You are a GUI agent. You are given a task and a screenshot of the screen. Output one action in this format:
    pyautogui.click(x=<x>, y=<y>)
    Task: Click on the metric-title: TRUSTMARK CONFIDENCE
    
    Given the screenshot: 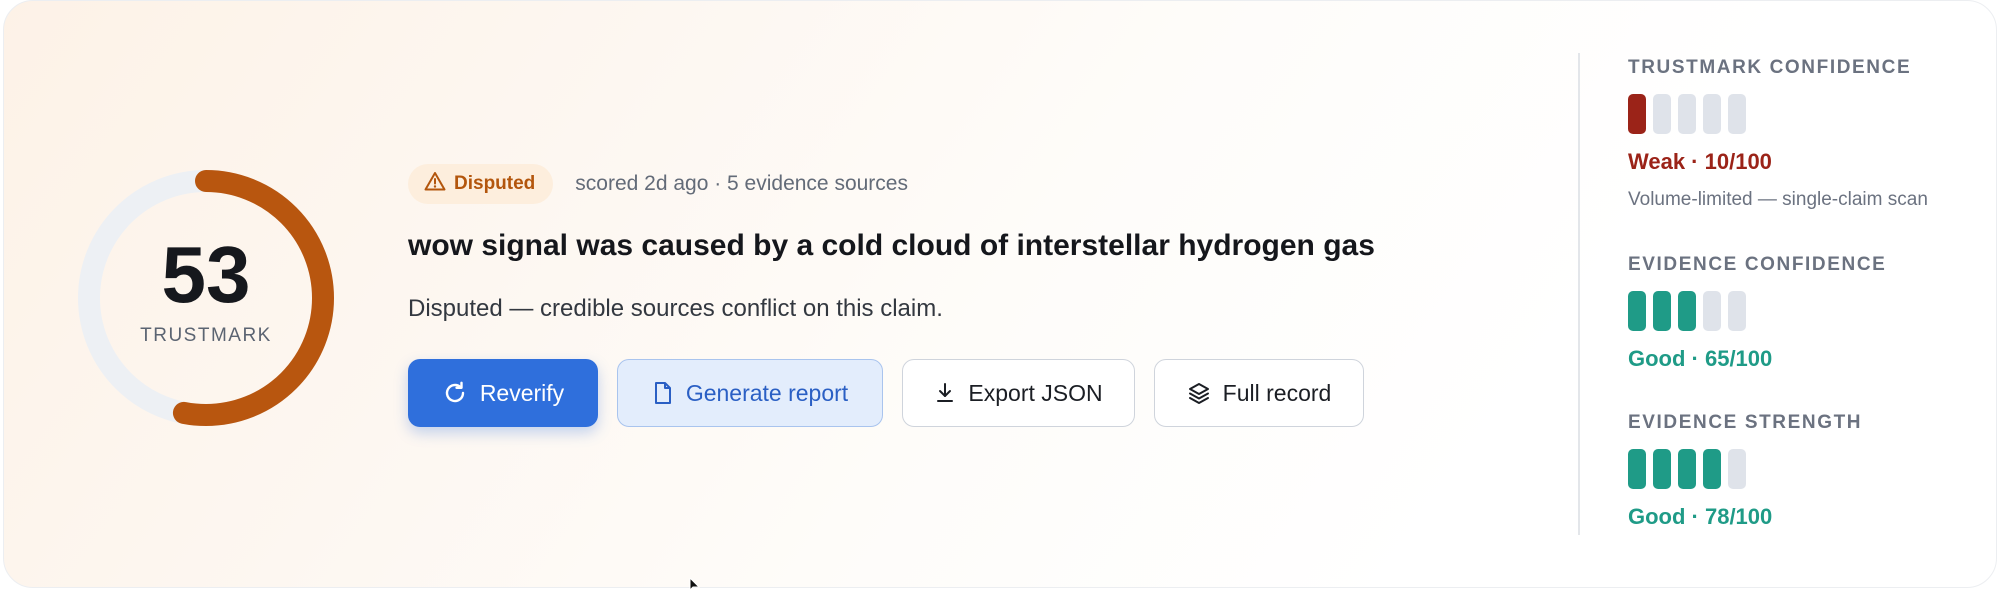 What is the action you would take?
    pyautogui.click(x=1770, y=67)
    